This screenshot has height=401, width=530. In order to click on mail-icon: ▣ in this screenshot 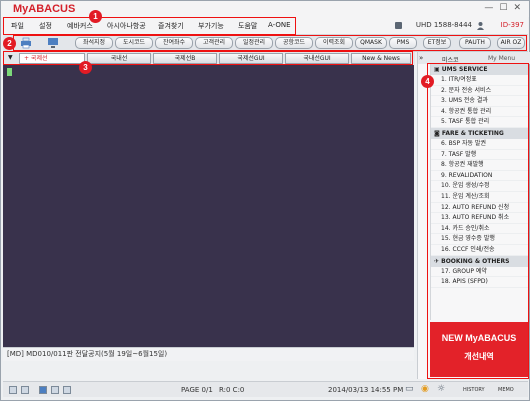, I will do `click(438, 69)`.